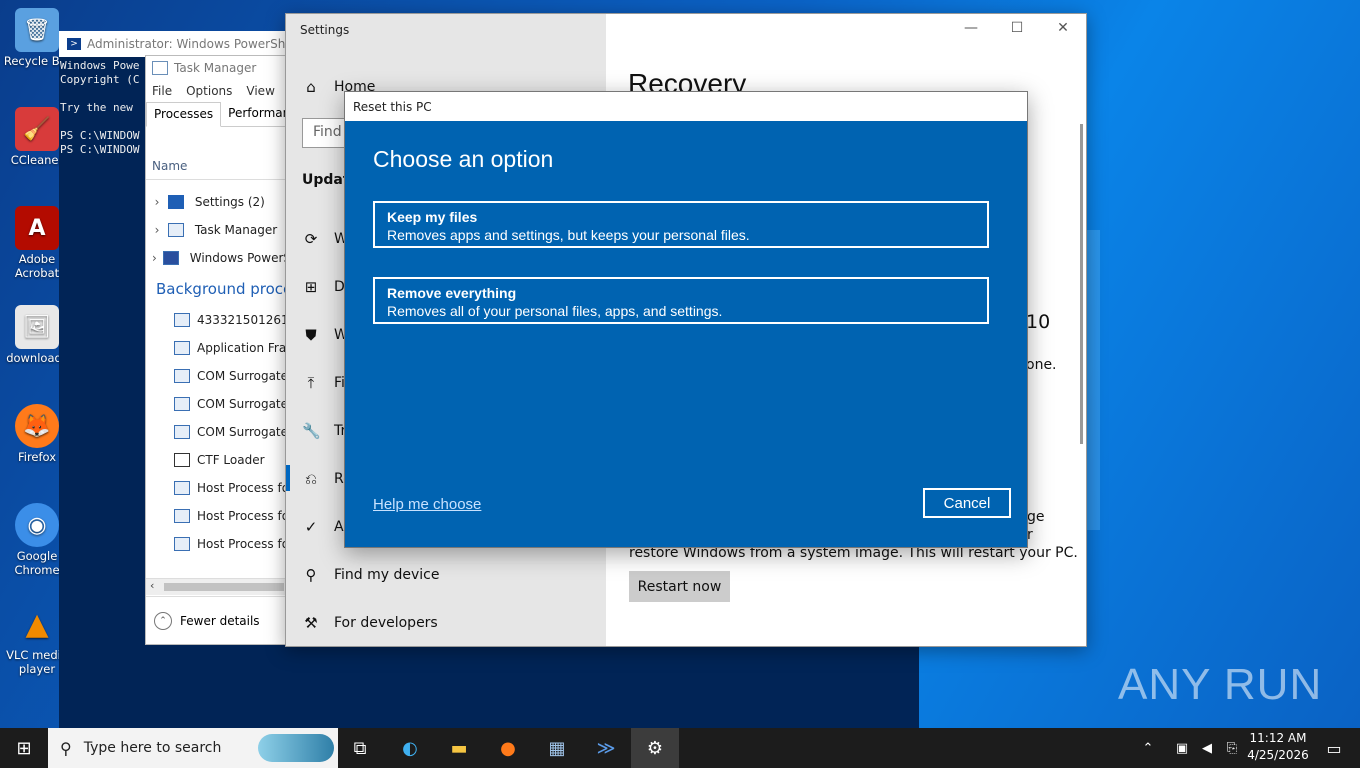  What do you see at coordinates (1182, 748) in the screenshot?
I see `meet-now-icon: ▣` at bounding box center [1182, 748].